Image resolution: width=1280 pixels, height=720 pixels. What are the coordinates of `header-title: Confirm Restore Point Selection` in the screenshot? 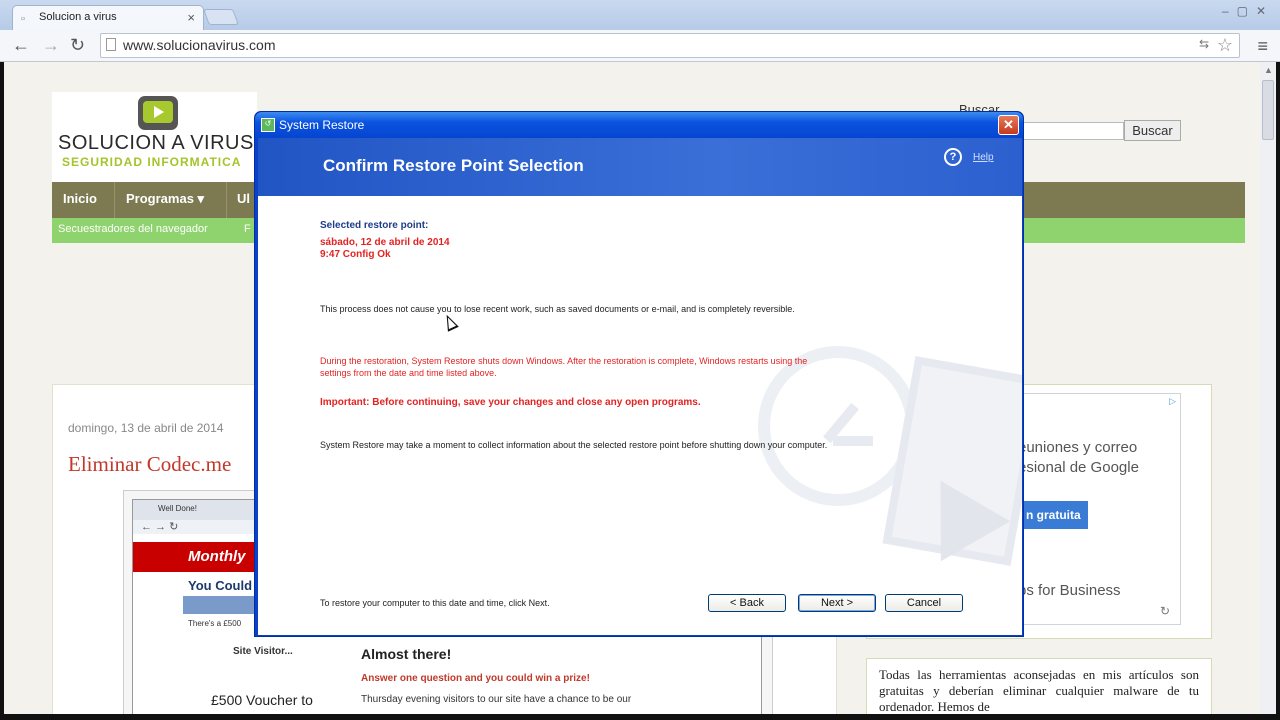 It's located at (453, 165).